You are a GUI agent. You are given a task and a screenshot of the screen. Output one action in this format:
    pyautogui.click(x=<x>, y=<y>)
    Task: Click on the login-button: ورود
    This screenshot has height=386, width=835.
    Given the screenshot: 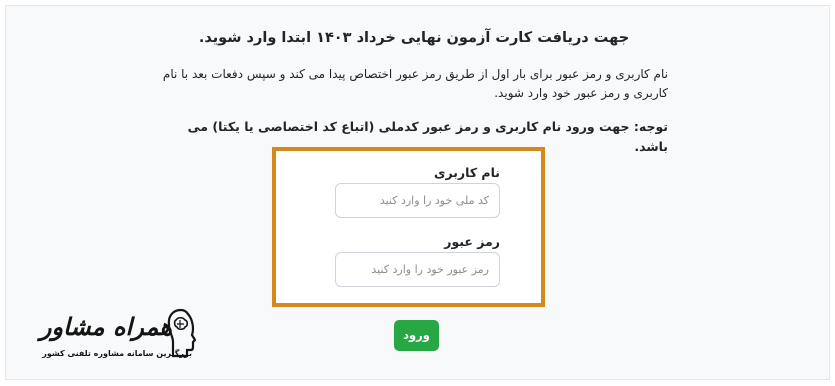 What is the action you would take?
    pyautogui.click(x=416, y=335)
    